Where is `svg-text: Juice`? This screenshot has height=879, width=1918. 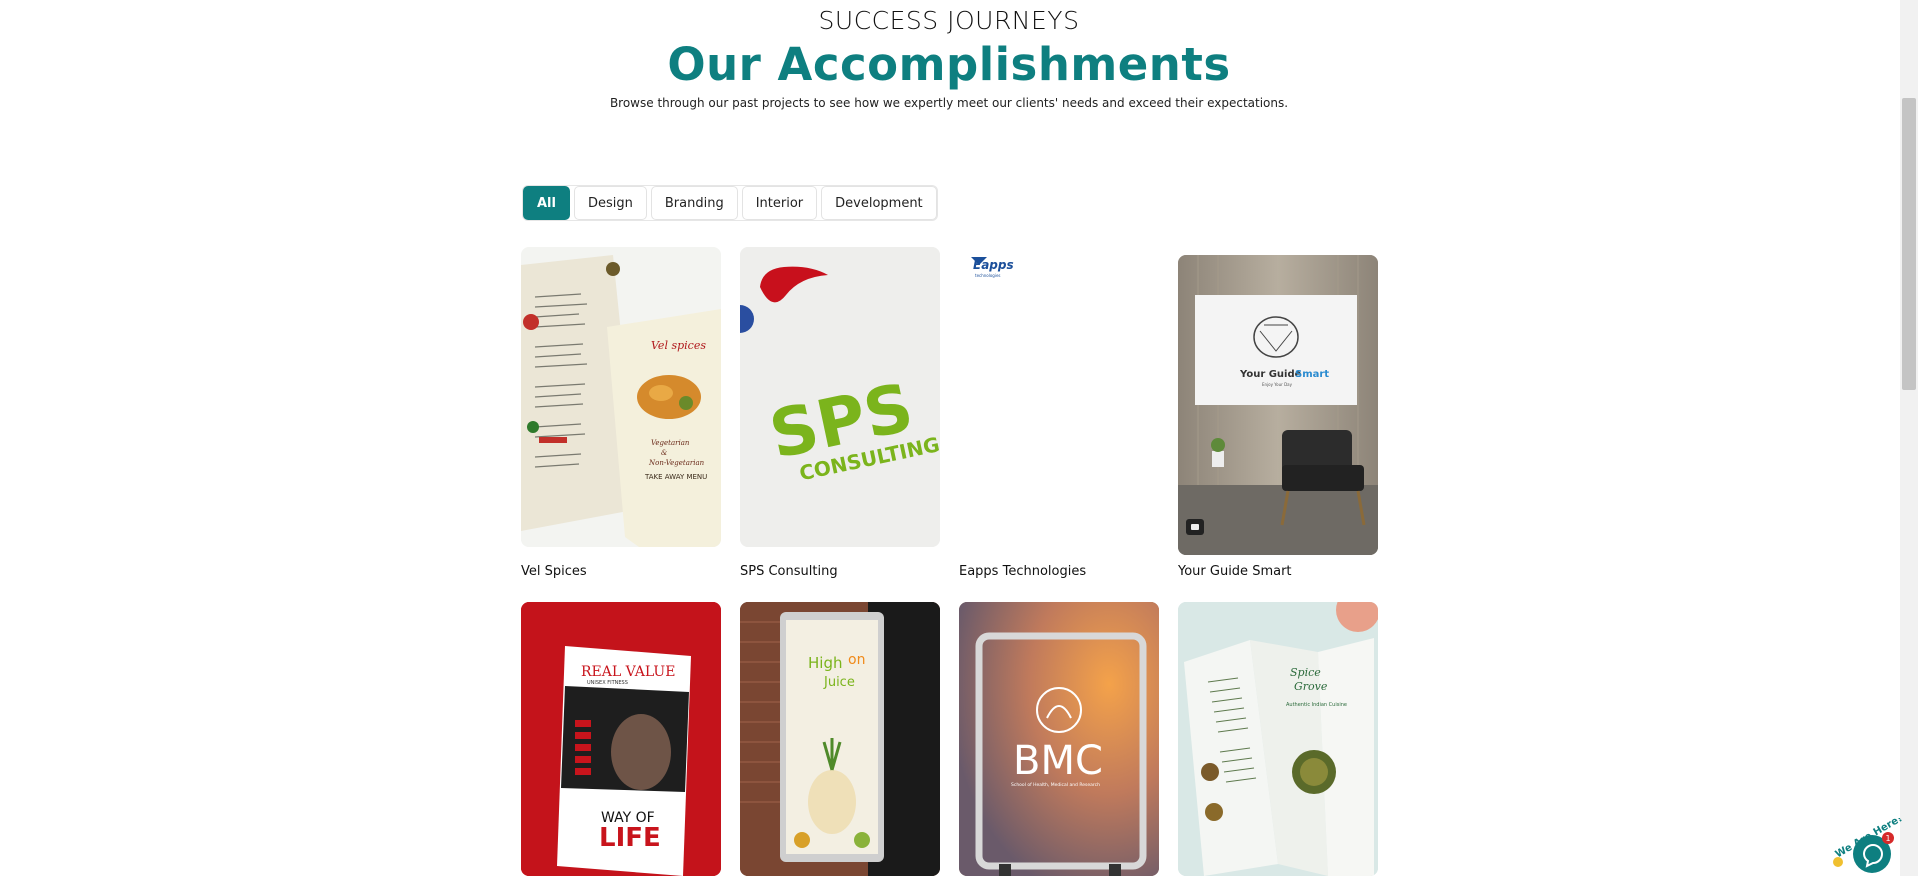 svg-text: Juice is located at coordinates (839, 682).